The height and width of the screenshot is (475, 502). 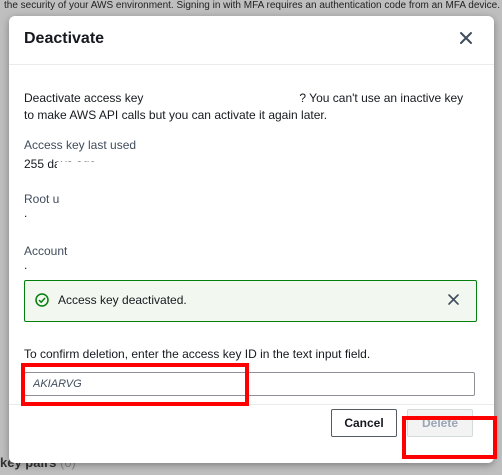 What do you see at coordinates (42, 300) in the screenshot?
I see `check-circle-icon` at bounding box center [42, 300].